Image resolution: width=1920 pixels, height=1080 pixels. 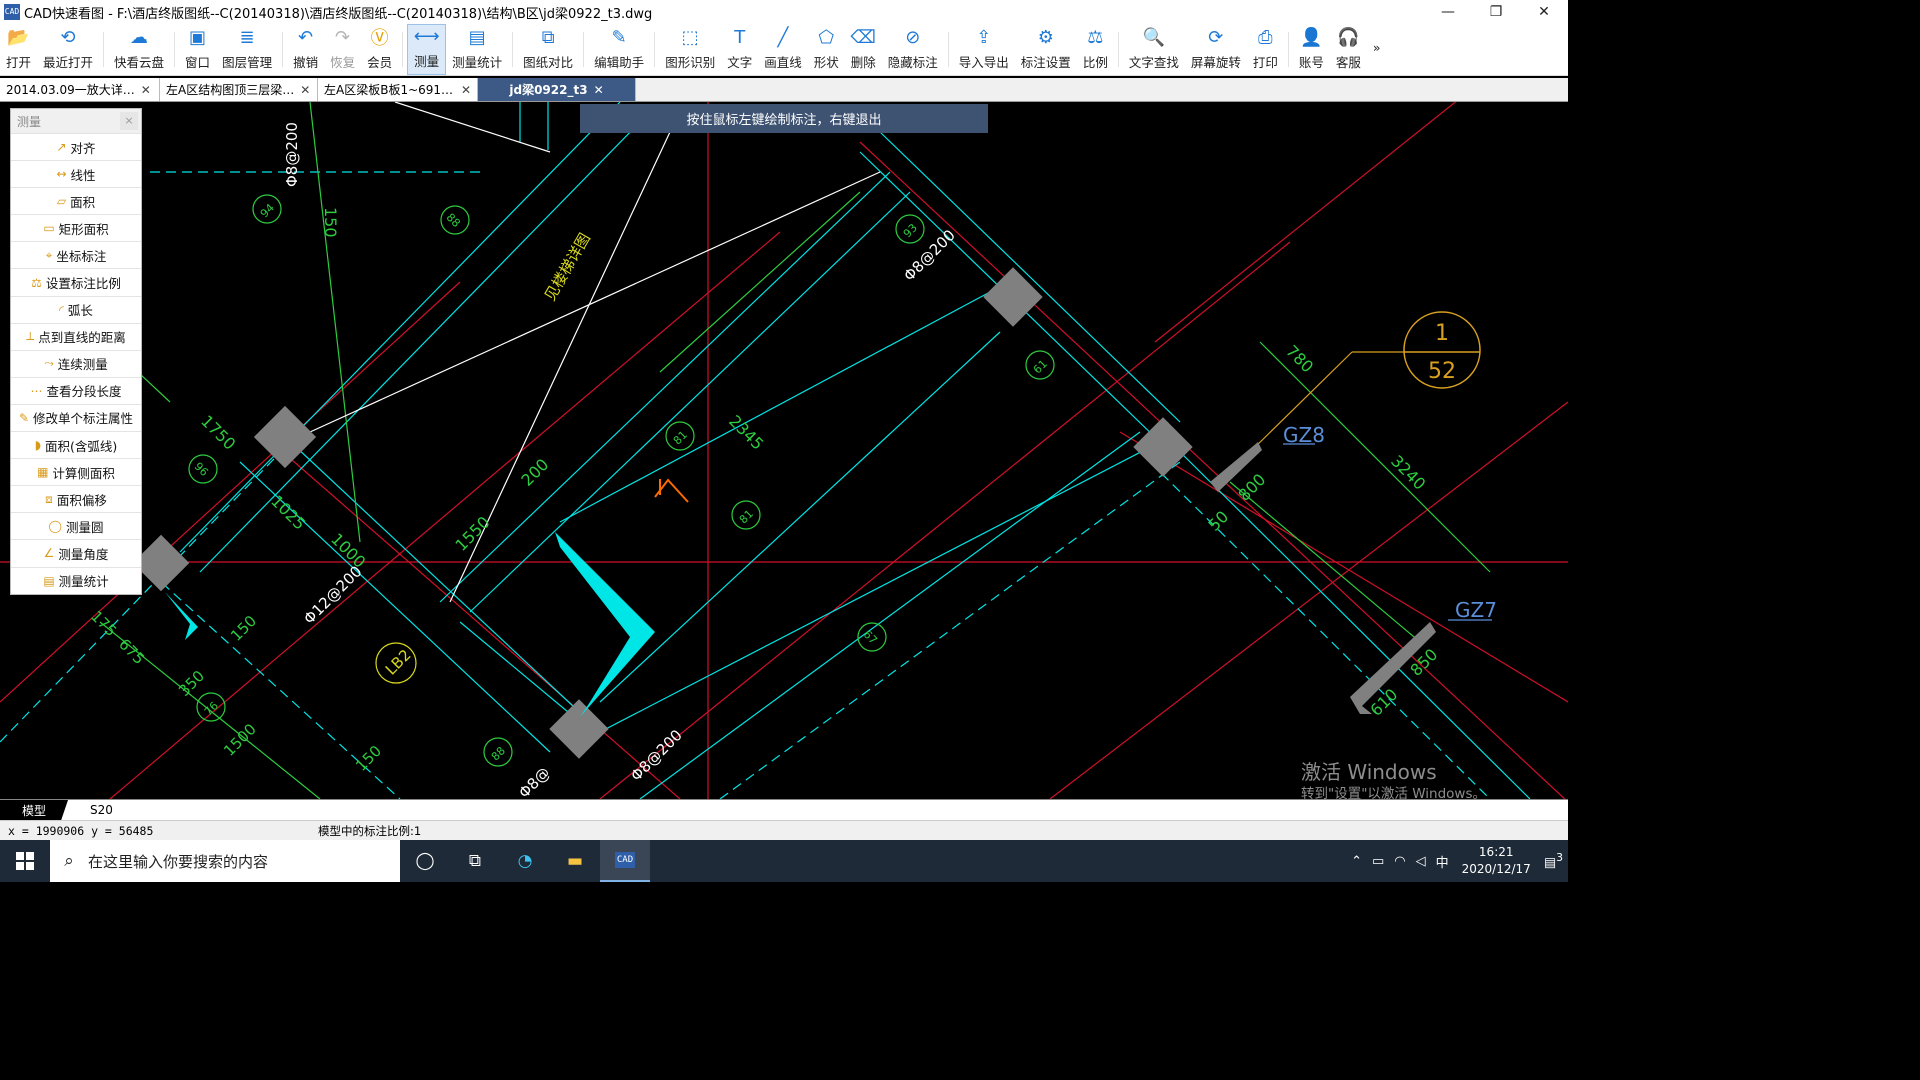 What do you see at coordinates (83, 175) in the screenshot?
I see `measure-tool-label: 线性` at bounding box center [83, 175].